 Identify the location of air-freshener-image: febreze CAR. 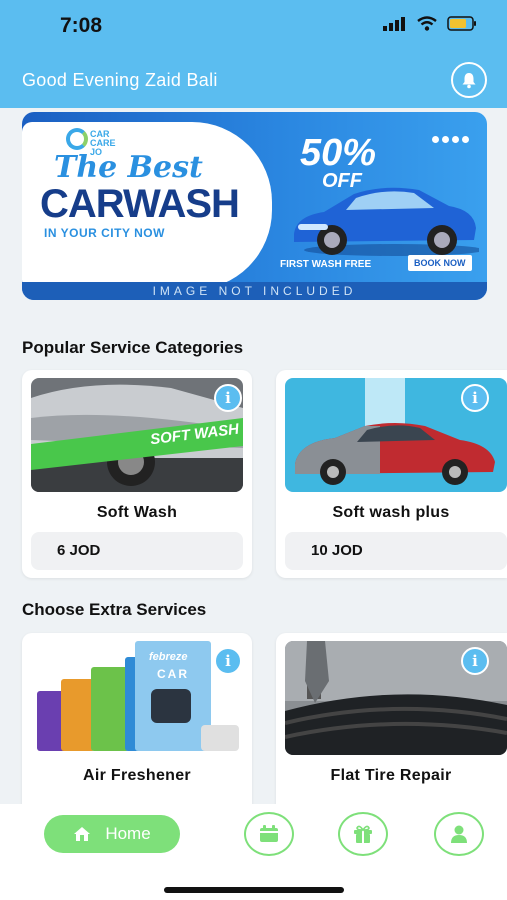
(137, 698).